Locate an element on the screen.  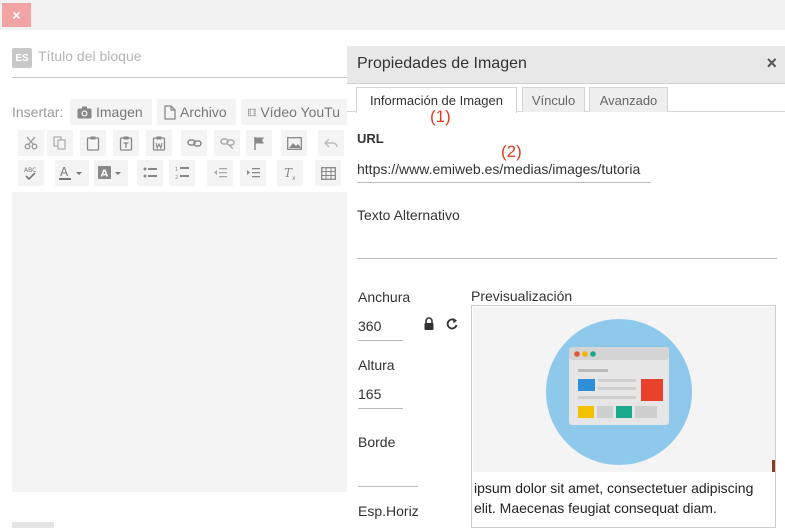
unlink-icon is located at coordinates (227, 143).